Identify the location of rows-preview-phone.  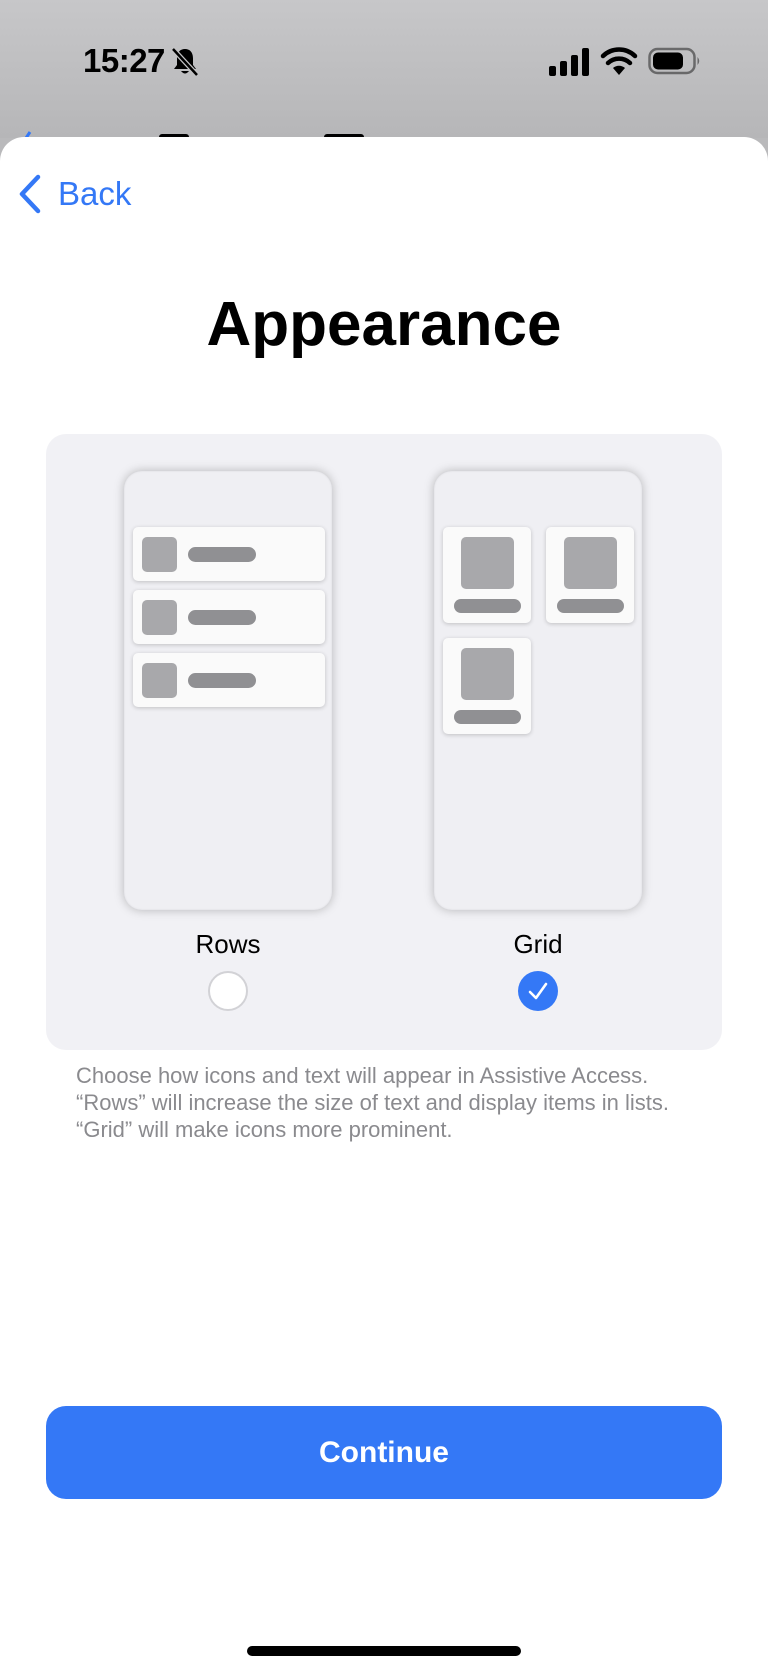
(228, 690).